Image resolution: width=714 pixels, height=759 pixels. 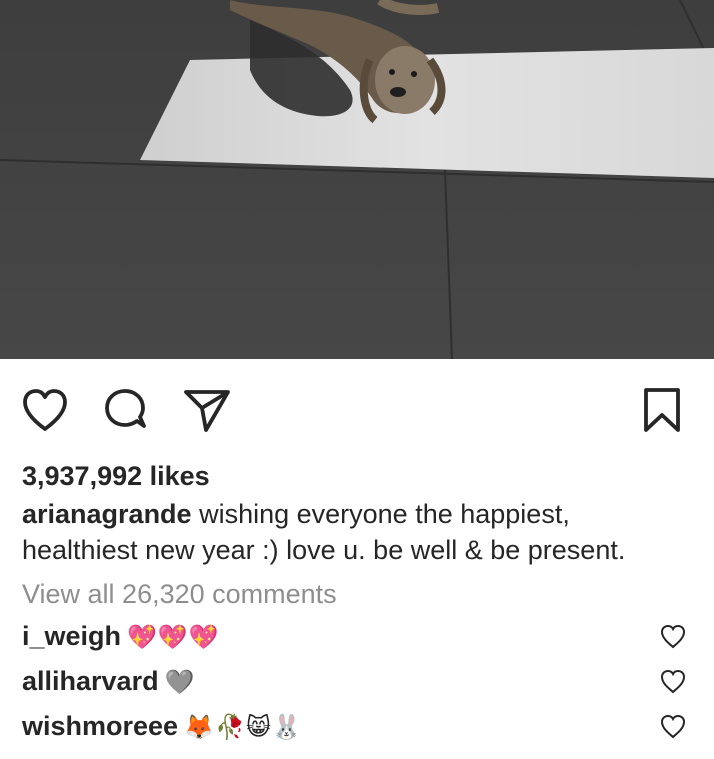 What do you see at coordinates (100, 726) in the screenshot?
I see `comment-username: wishmoreee` at bounding box center [100, 726].